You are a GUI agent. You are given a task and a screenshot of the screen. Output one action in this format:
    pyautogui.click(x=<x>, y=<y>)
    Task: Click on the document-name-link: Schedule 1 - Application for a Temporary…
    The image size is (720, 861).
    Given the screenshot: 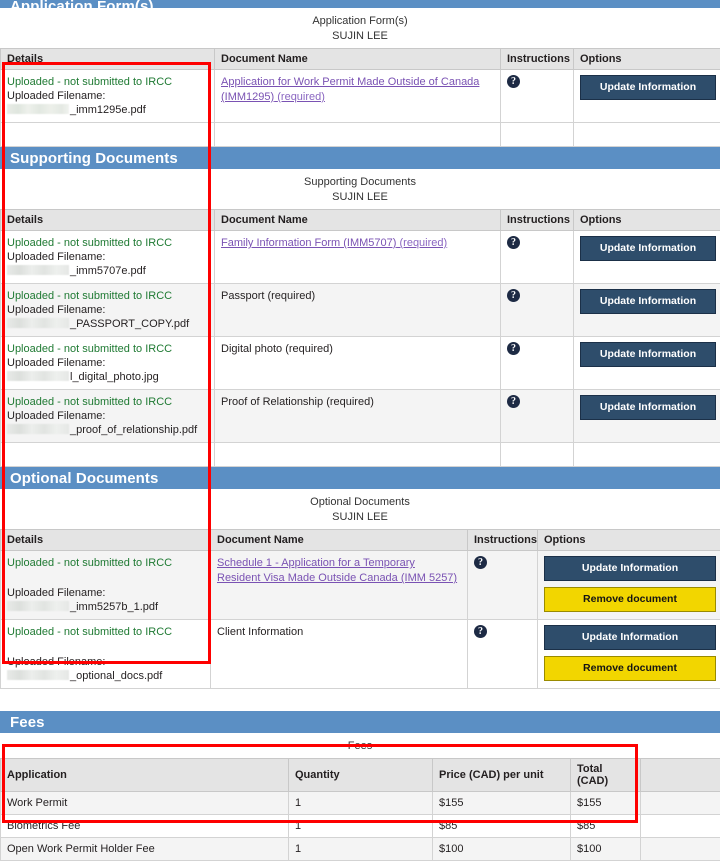 What is the action you would take?
    pyautogui.click(x=339, y=571)
    